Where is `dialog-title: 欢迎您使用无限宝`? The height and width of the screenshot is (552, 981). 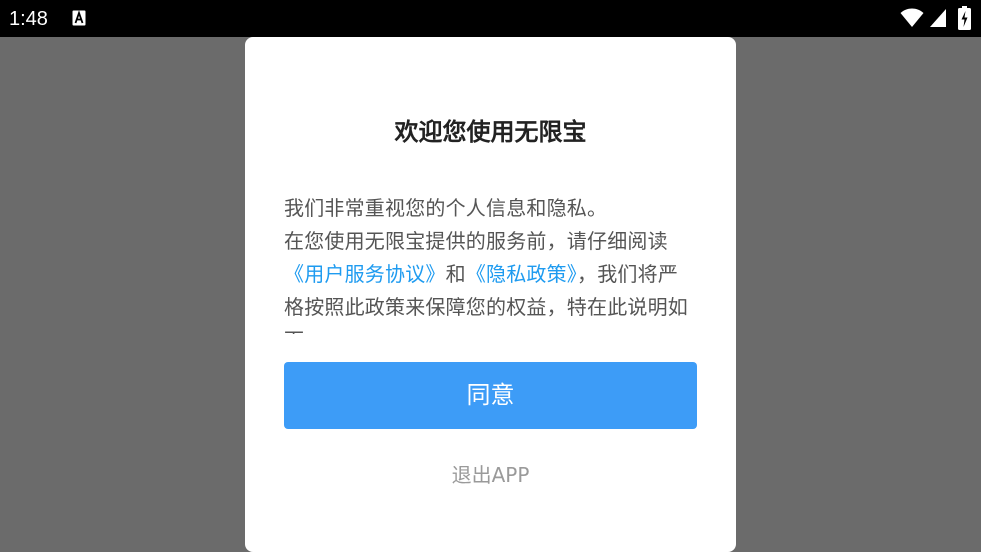
dialog-title: 欢迎您使用无限宝 is located at coordinates (490, 132).